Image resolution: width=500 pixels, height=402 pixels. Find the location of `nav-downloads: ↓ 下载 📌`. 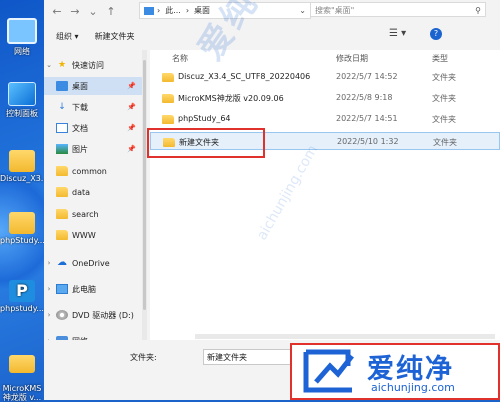

nav-downloads: ↓ 下载 📌 is located at coordinates (93, 107).